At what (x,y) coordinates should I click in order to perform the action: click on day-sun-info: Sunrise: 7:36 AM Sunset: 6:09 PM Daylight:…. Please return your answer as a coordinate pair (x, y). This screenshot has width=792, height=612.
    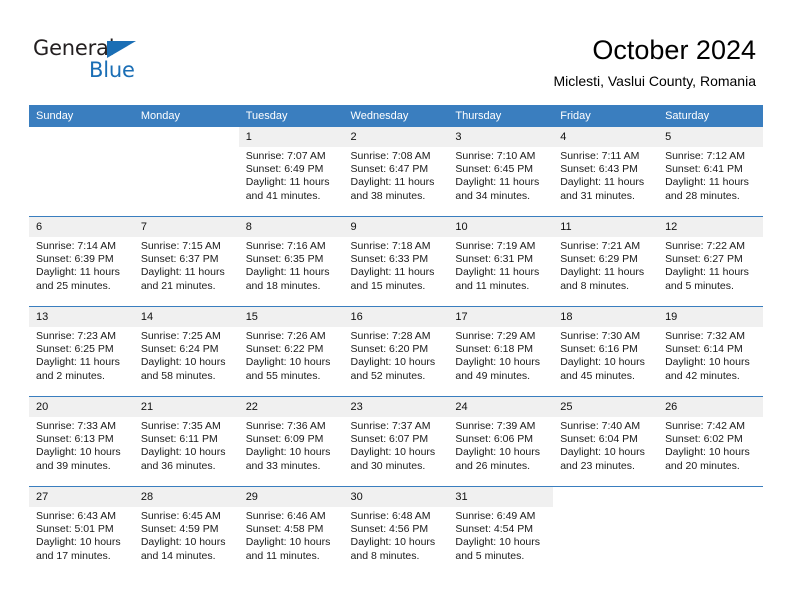
    Looking at the image, I should click on (291, 445).